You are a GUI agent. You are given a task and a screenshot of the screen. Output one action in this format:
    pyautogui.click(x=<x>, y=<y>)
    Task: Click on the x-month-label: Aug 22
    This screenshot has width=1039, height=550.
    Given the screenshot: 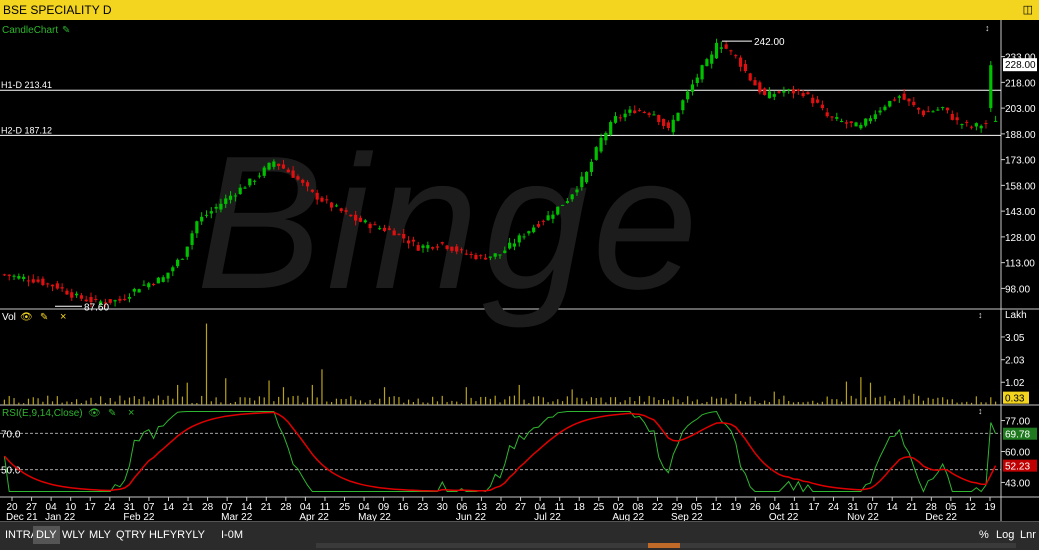 What is the action you would take?
    pyautogui.click(x=628, y=516)
    